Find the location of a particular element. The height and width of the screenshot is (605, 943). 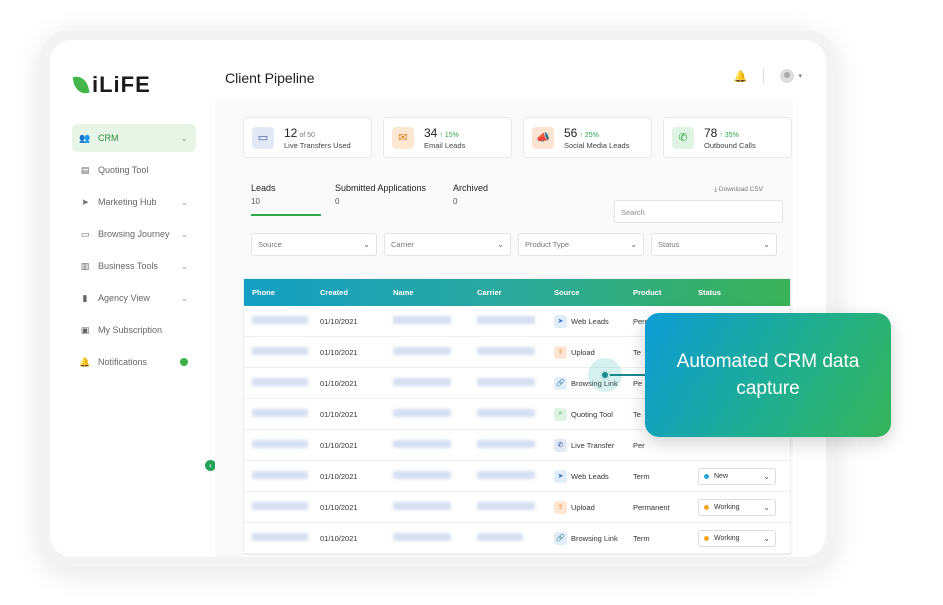

megaphone-icon: 📣 is located at coordinates (543, 137).